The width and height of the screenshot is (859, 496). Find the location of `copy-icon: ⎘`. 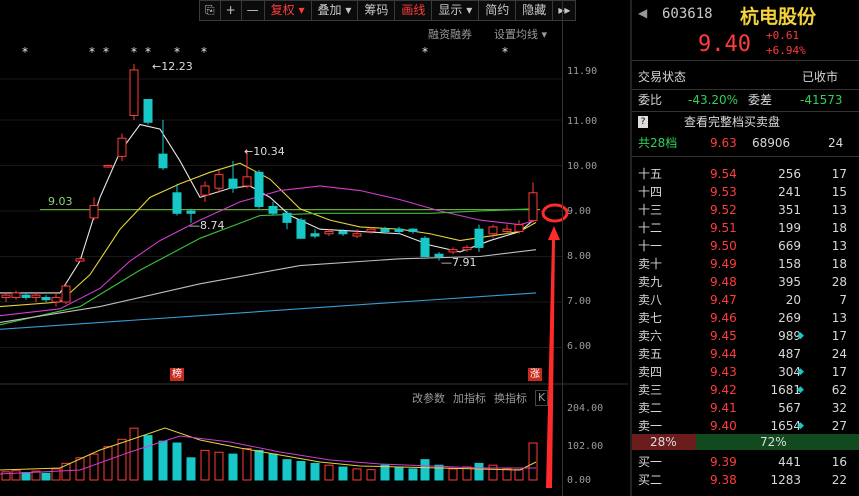

copy-icon: ⎘ is located at coordinates (210, 10).